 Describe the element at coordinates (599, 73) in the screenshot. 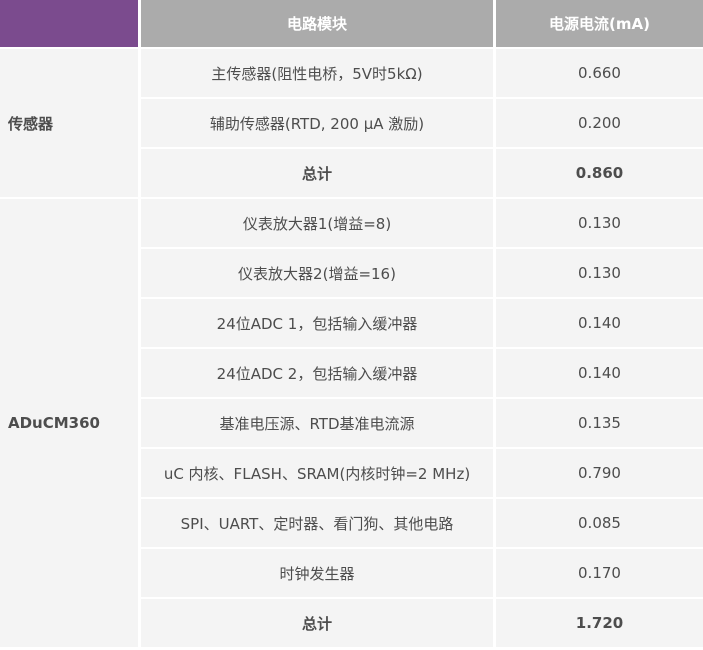

I see `current-cell: 0.660` at that location.